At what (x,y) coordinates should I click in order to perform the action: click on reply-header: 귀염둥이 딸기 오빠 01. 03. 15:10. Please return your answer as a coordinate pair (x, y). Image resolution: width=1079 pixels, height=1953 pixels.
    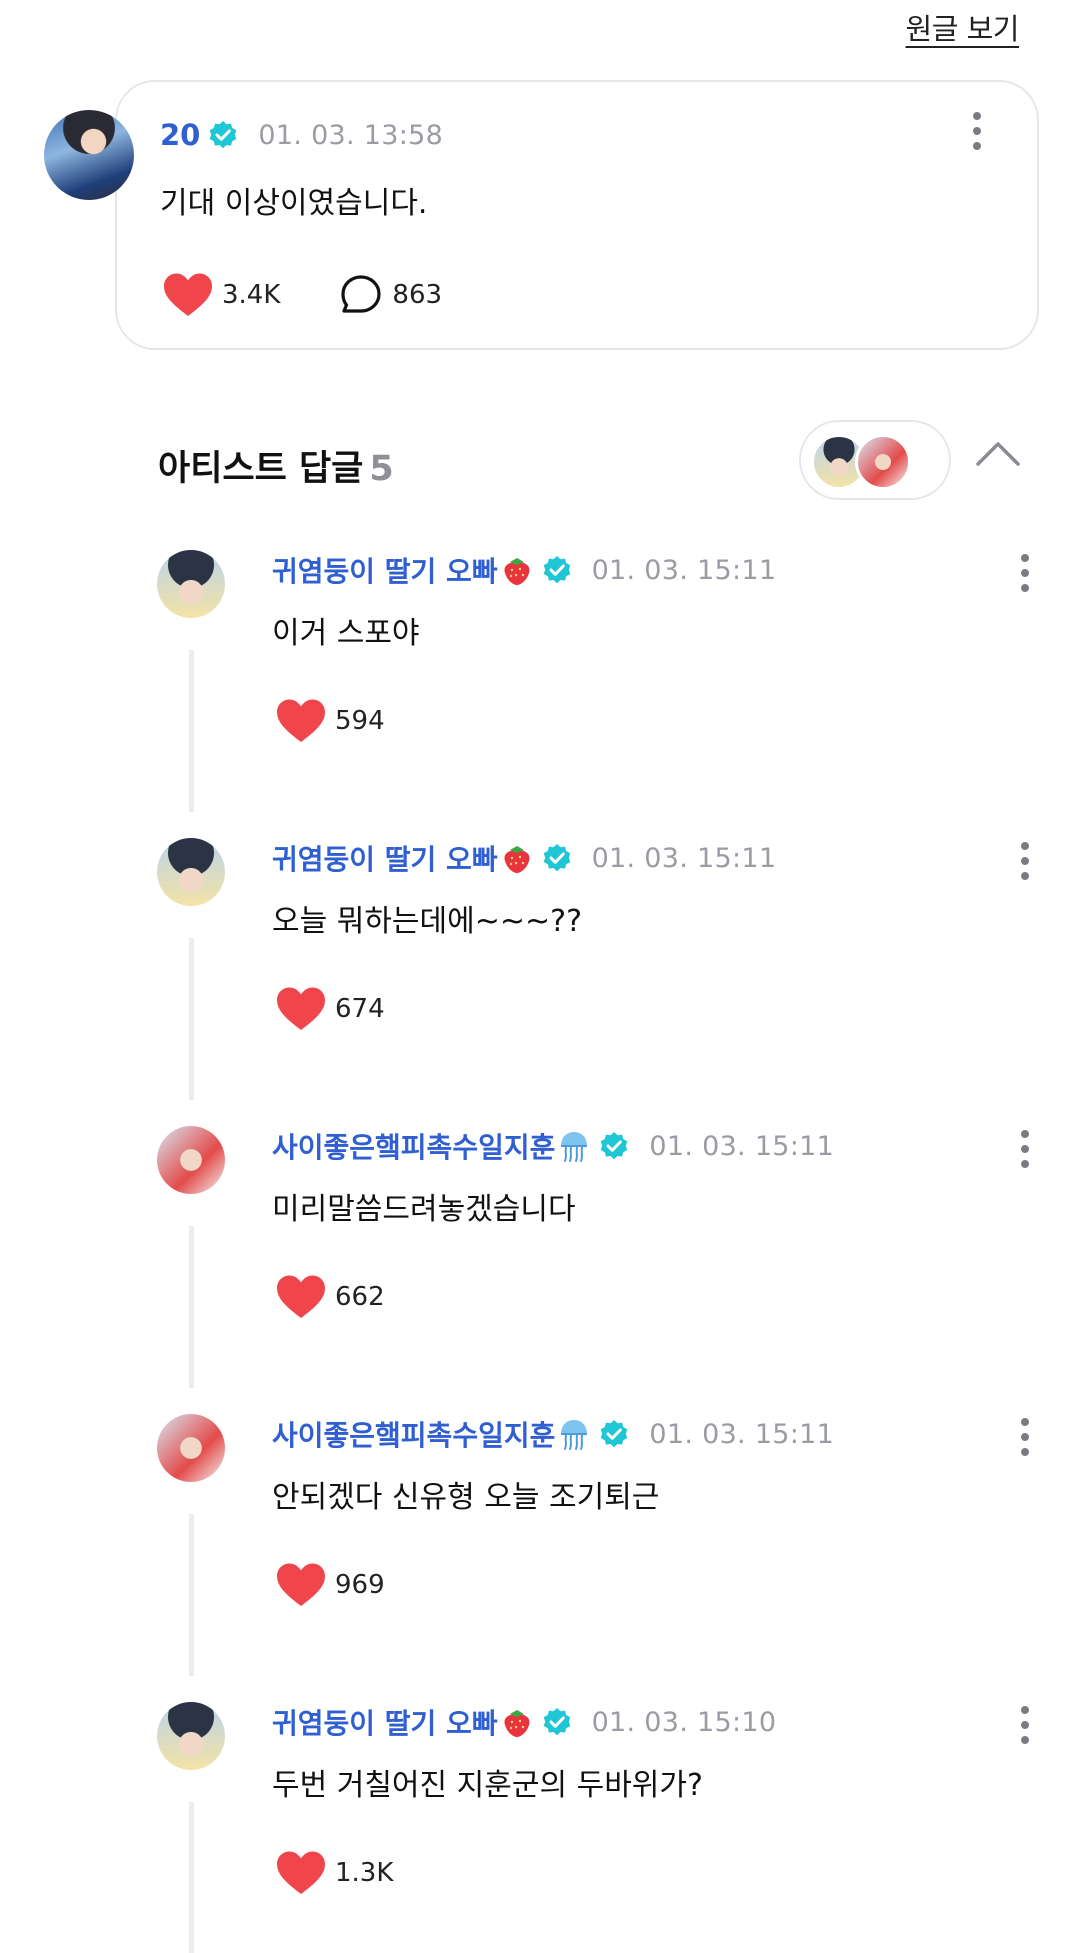
    Looking at the image, I should click on (524, 1722).